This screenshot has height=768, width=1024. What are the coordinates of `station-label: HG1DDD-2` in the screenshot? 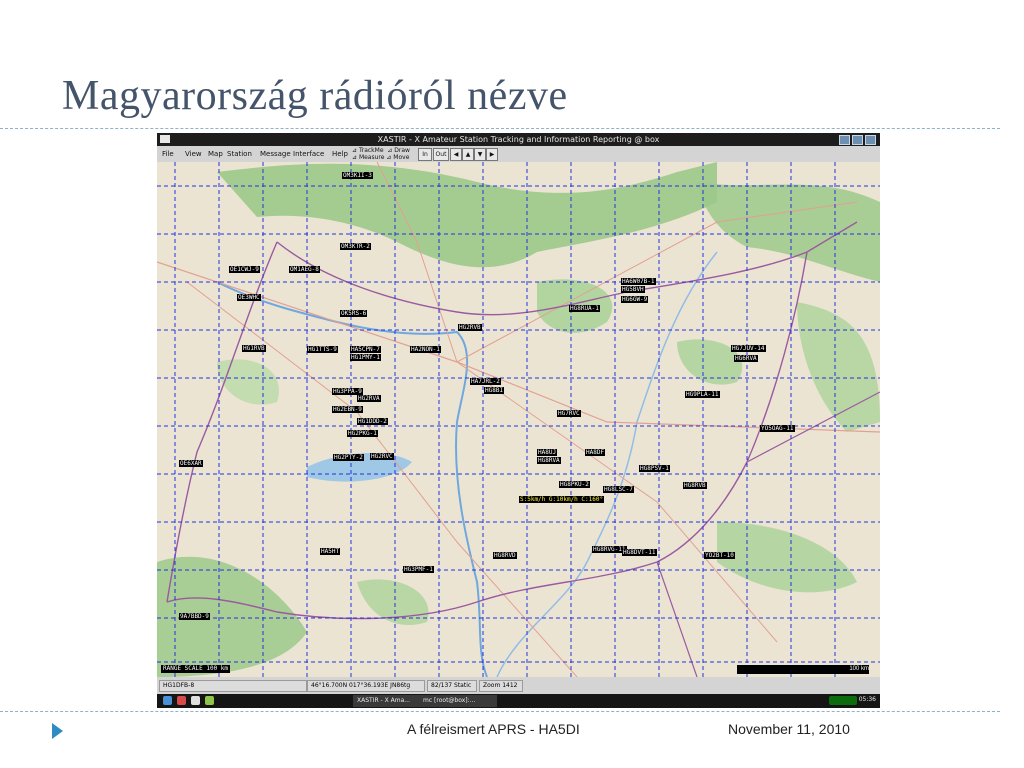 It's located at (372, 421).